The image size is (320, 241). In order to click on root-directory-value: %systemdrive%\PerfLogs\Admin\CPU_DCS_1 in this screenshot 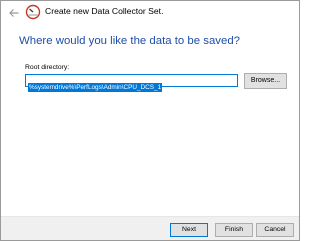, I will do `click(95, 87)`.